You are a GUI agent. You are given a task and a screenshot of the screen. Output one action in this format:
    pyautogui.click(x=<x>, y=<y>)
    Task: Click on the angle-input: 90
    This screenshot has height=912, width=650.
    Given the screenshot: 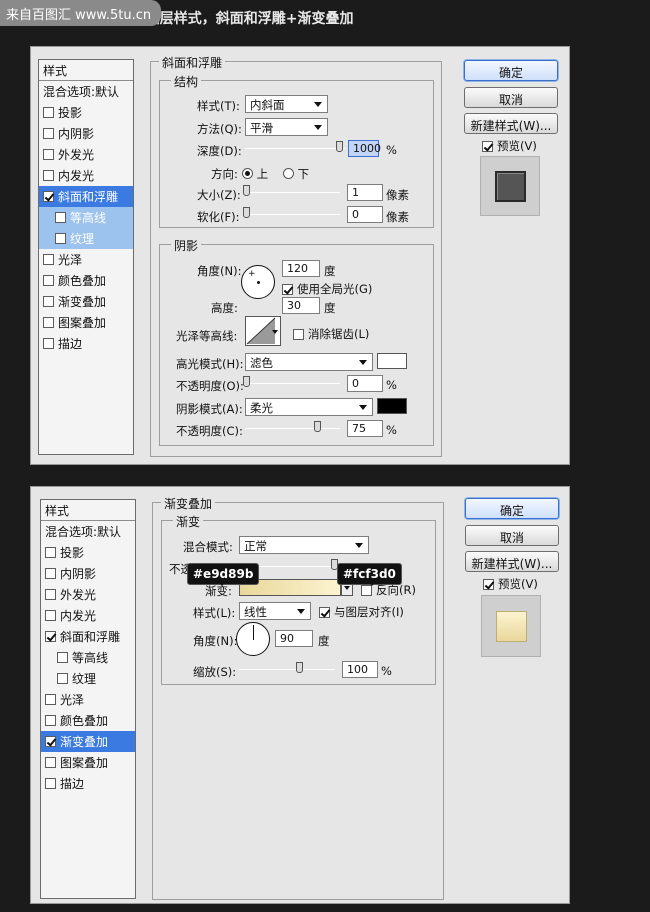 What is the action you would take?
    pyautogui.click(x=294, y=638)
    